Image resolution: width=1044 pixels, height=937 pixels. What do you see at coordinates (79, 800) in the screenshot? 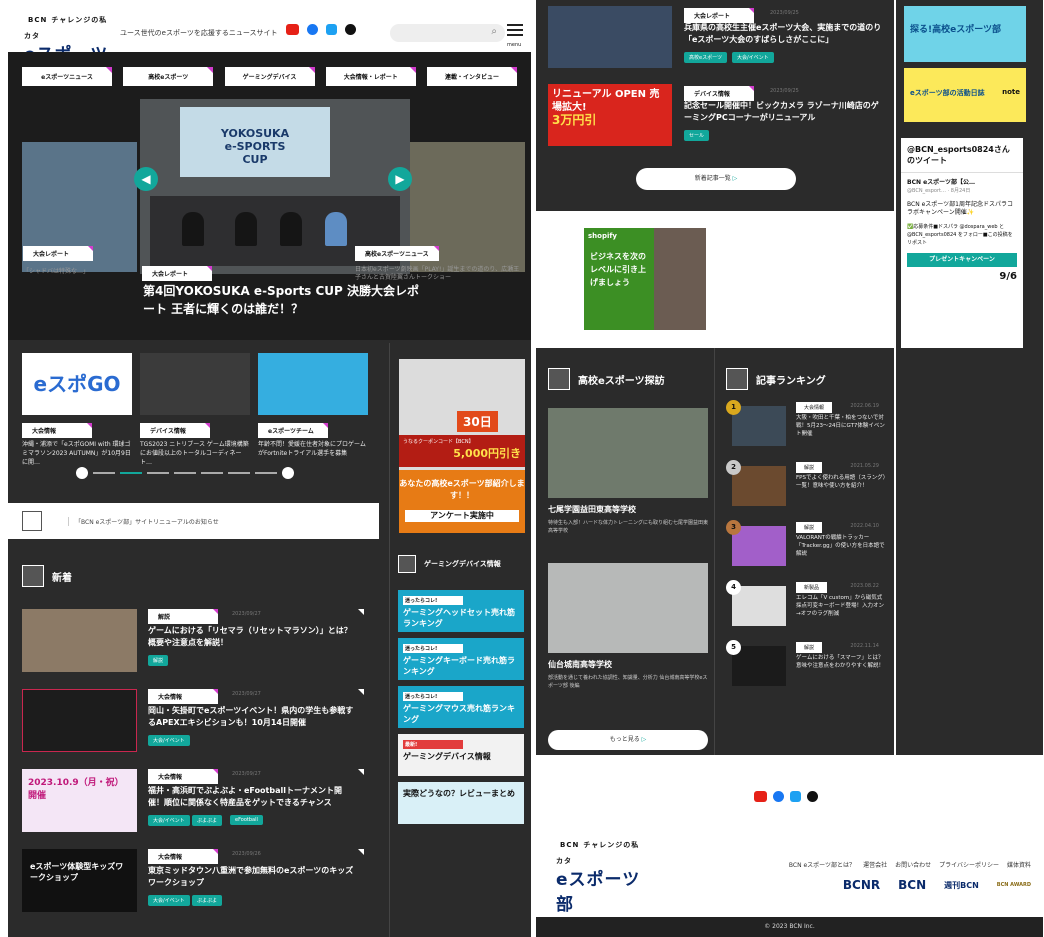
I see `news-thumb: 2023.10.9（月・祝）開催` at bounding box center [79, 800].